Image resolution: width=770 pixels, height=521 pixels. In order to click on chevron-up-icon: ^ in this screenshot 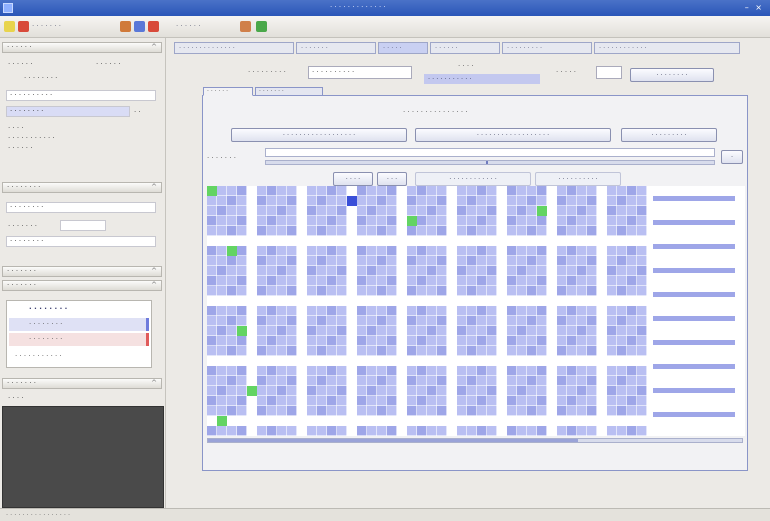, I will do `click(154, 47)`.